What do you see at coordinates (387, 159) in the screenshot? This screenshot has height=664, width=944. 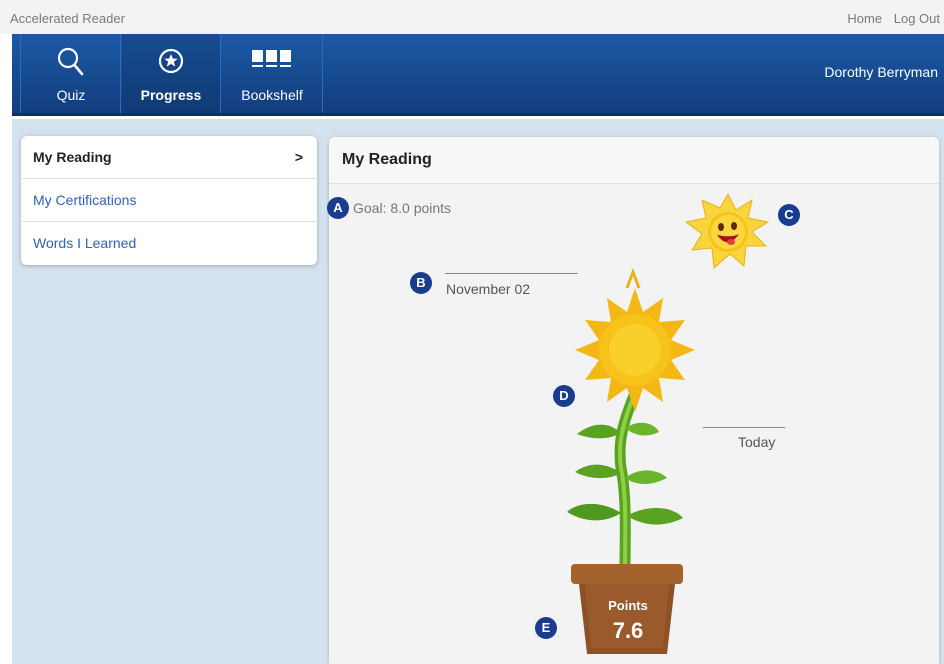 I see `panel-title: My Reading` at bounding box center [387, 159].